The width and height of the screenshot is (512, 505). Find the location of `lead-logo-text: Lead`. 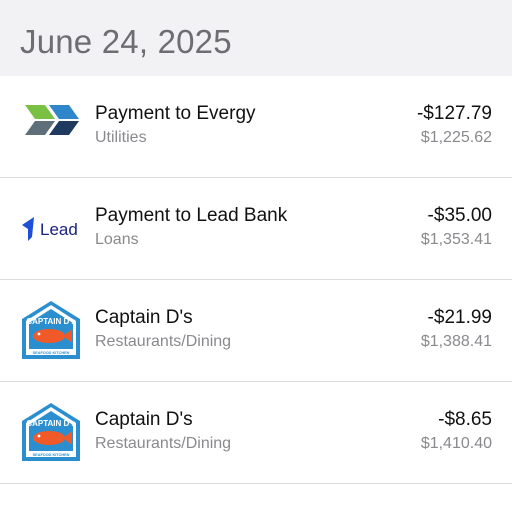

lead-logo-text: Lead is located at coordinates (59, 229).